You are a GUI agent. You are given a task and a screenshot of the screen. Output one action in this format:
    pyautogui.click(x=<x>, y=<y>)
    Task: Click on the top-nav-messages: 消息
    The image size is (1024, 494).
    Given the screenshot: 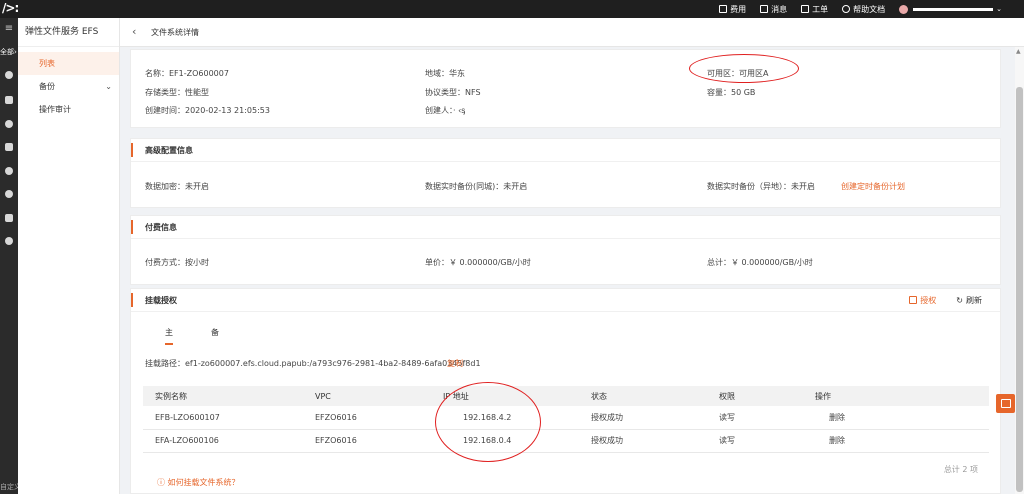 What is the action you would take?
    pyautogui.click(x=773, y=9)
    